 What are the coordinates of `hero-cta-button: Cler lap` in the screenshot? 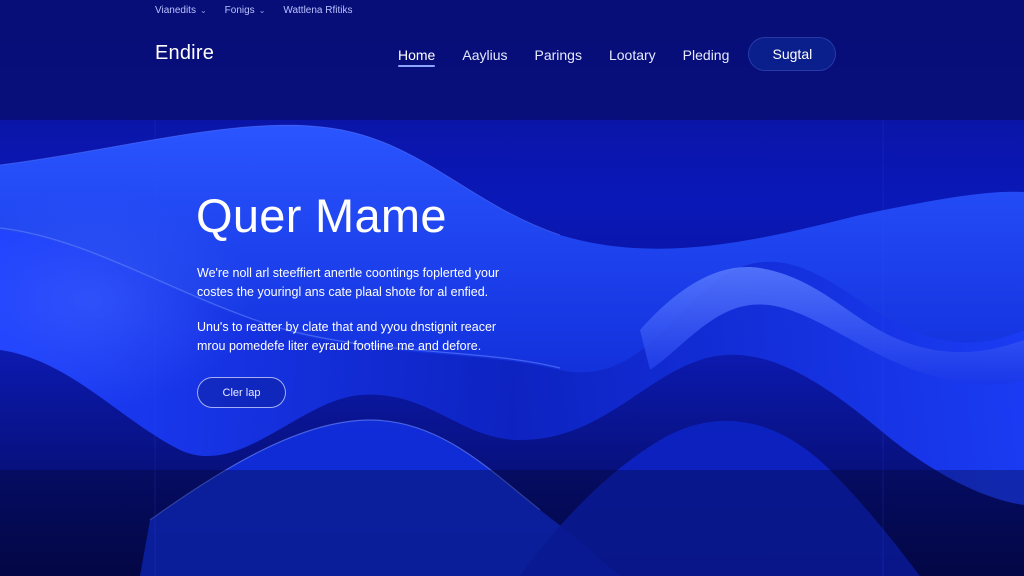 It's located at (241, 392).